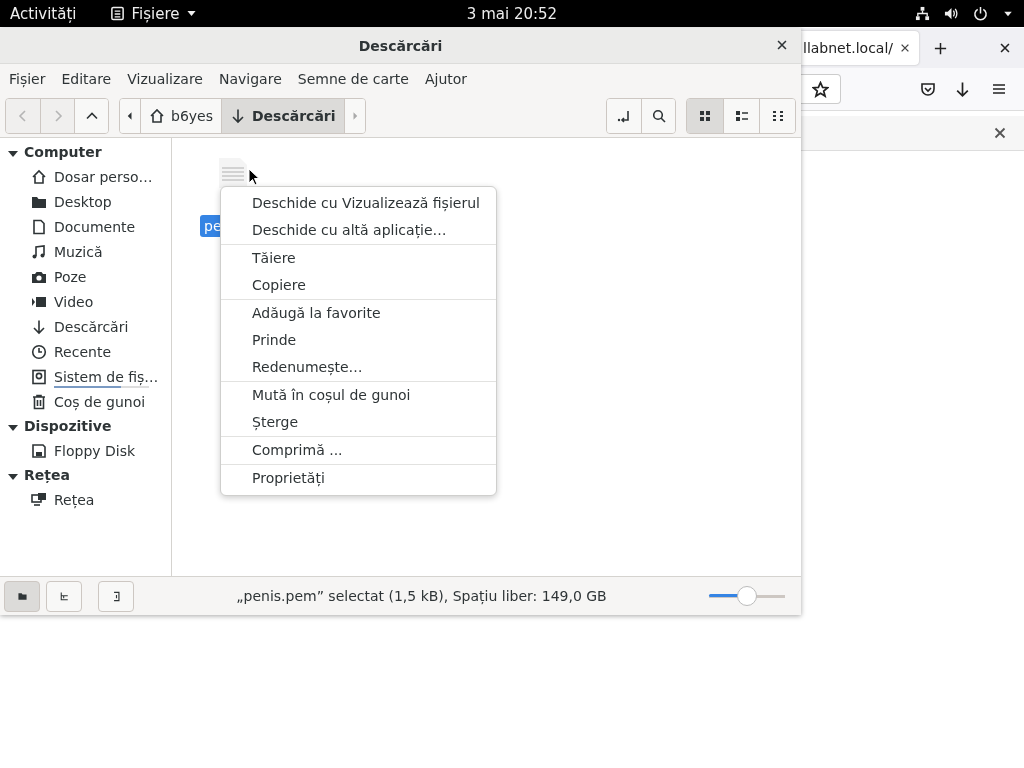 The height and width of the screenshot is (768, 1024). Describe the element at coordinates (358, 285) in the screenshot. I see `menu-item: Copiere` at that location.